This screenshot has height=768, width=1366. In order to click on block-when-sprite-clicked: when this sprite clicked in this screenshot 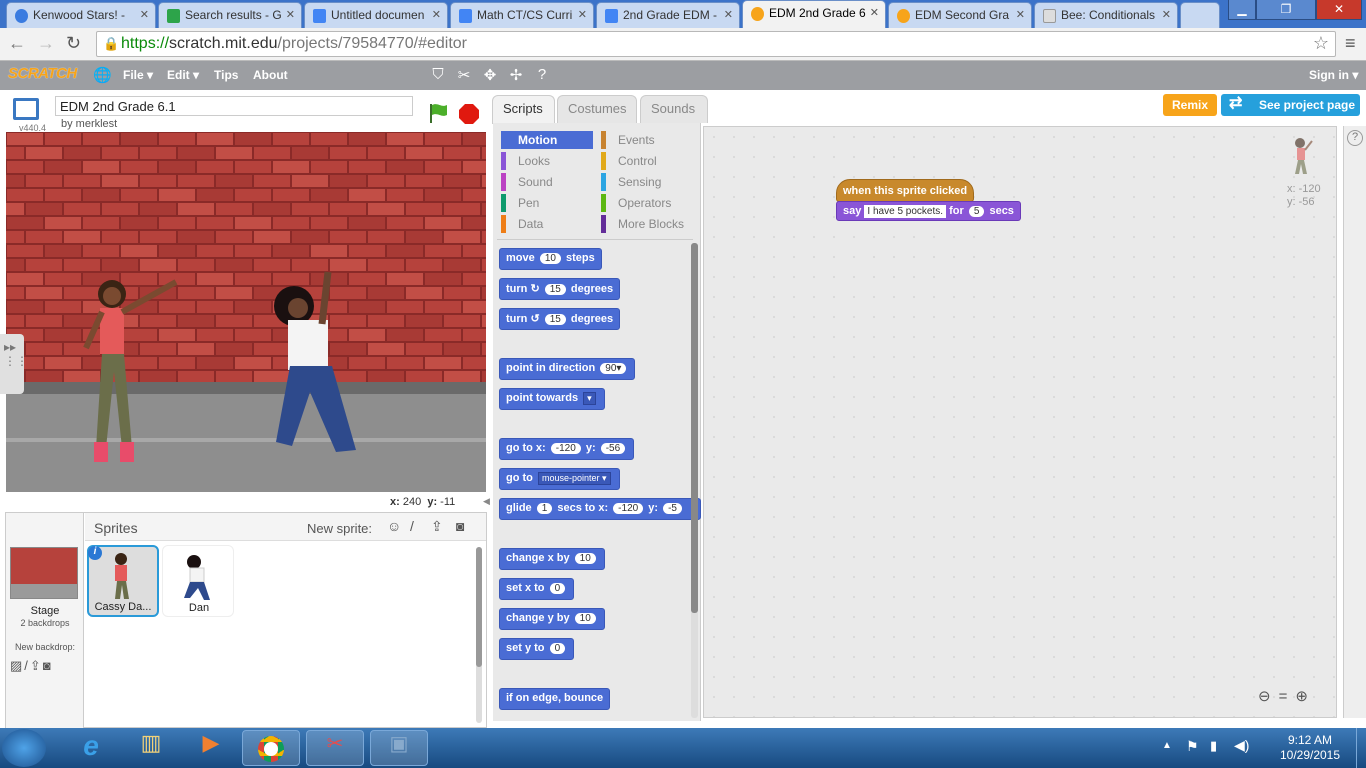, I will do `click(905, 190)`.